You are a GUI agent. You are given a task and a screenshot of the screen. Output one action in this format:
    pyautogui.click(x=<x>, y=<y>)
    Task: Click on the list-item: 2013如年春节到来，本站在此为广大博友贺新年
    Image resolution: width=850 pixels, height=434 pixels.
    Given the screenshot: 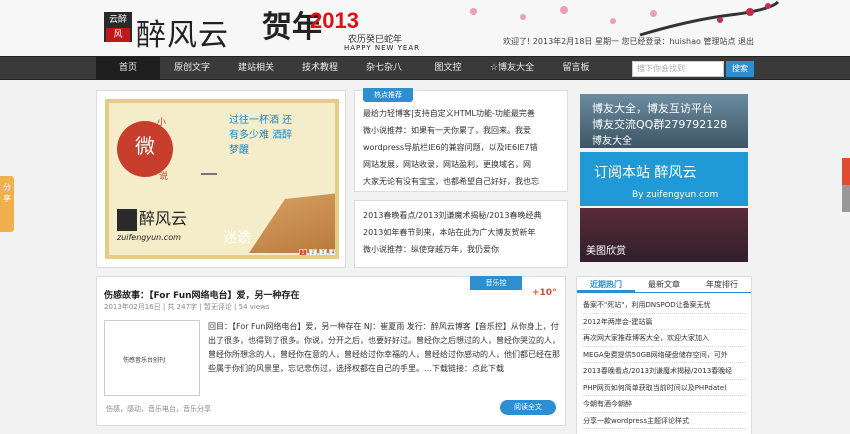 What is the action you would take?
    pyautogui.click(x=463, y=232)
    